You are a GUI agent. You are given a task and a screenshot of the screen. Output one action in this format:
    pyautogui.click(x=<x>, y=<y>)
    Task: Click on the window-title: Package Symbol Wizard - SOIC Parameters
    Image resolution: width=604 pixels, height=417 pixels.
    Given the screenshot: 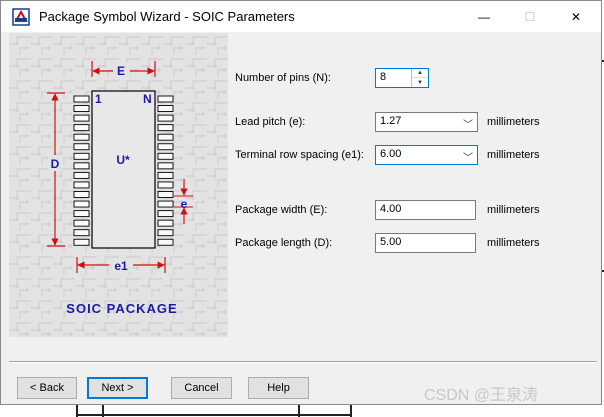 What is the action you would take?
    pyautogui.click(x=167, y=16)
    